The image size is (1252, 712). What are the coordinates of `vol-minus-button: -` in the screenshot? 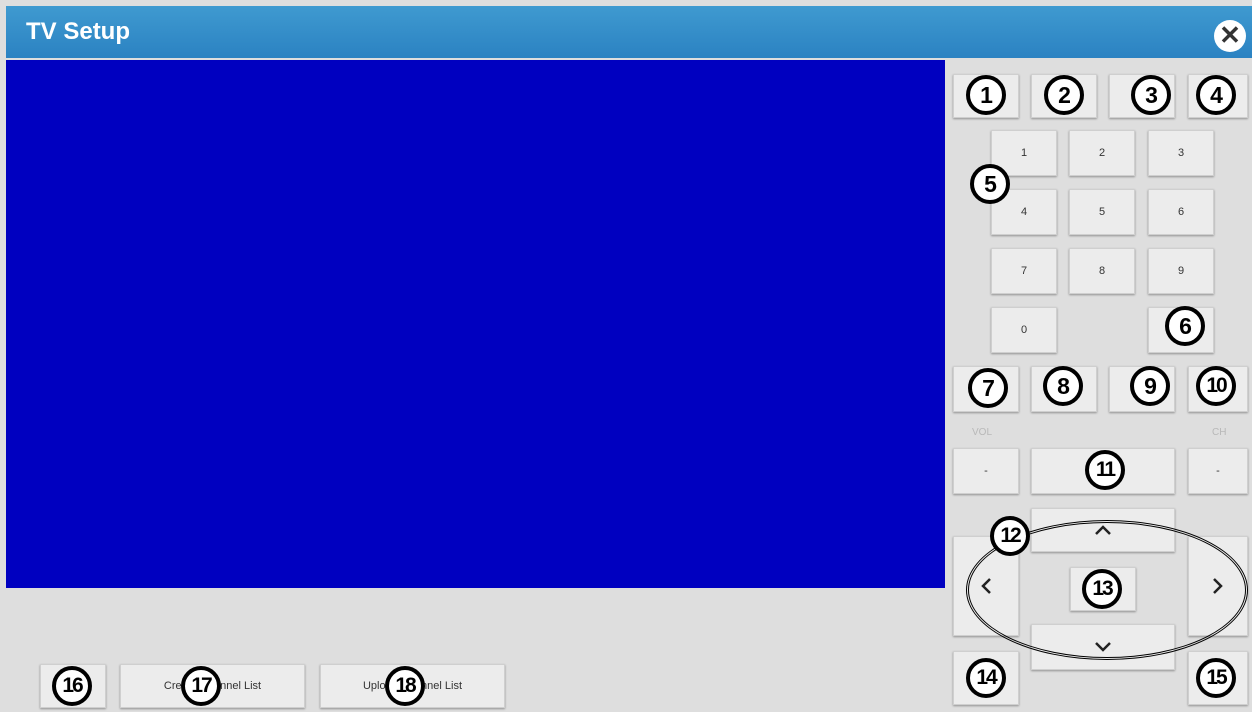 It's located at (986, 471).